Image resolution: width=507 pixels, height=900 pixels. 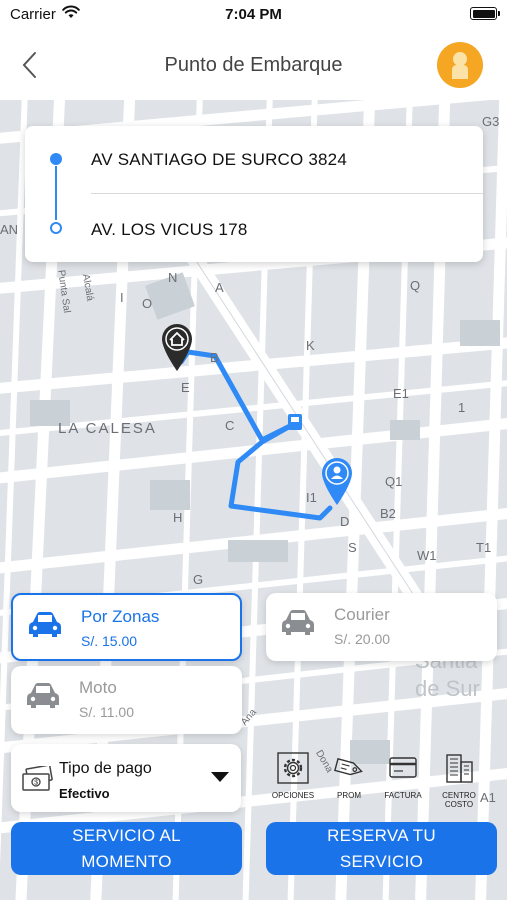 I want to click on service-price: S/. 11.00, so click(x=107, y=712).